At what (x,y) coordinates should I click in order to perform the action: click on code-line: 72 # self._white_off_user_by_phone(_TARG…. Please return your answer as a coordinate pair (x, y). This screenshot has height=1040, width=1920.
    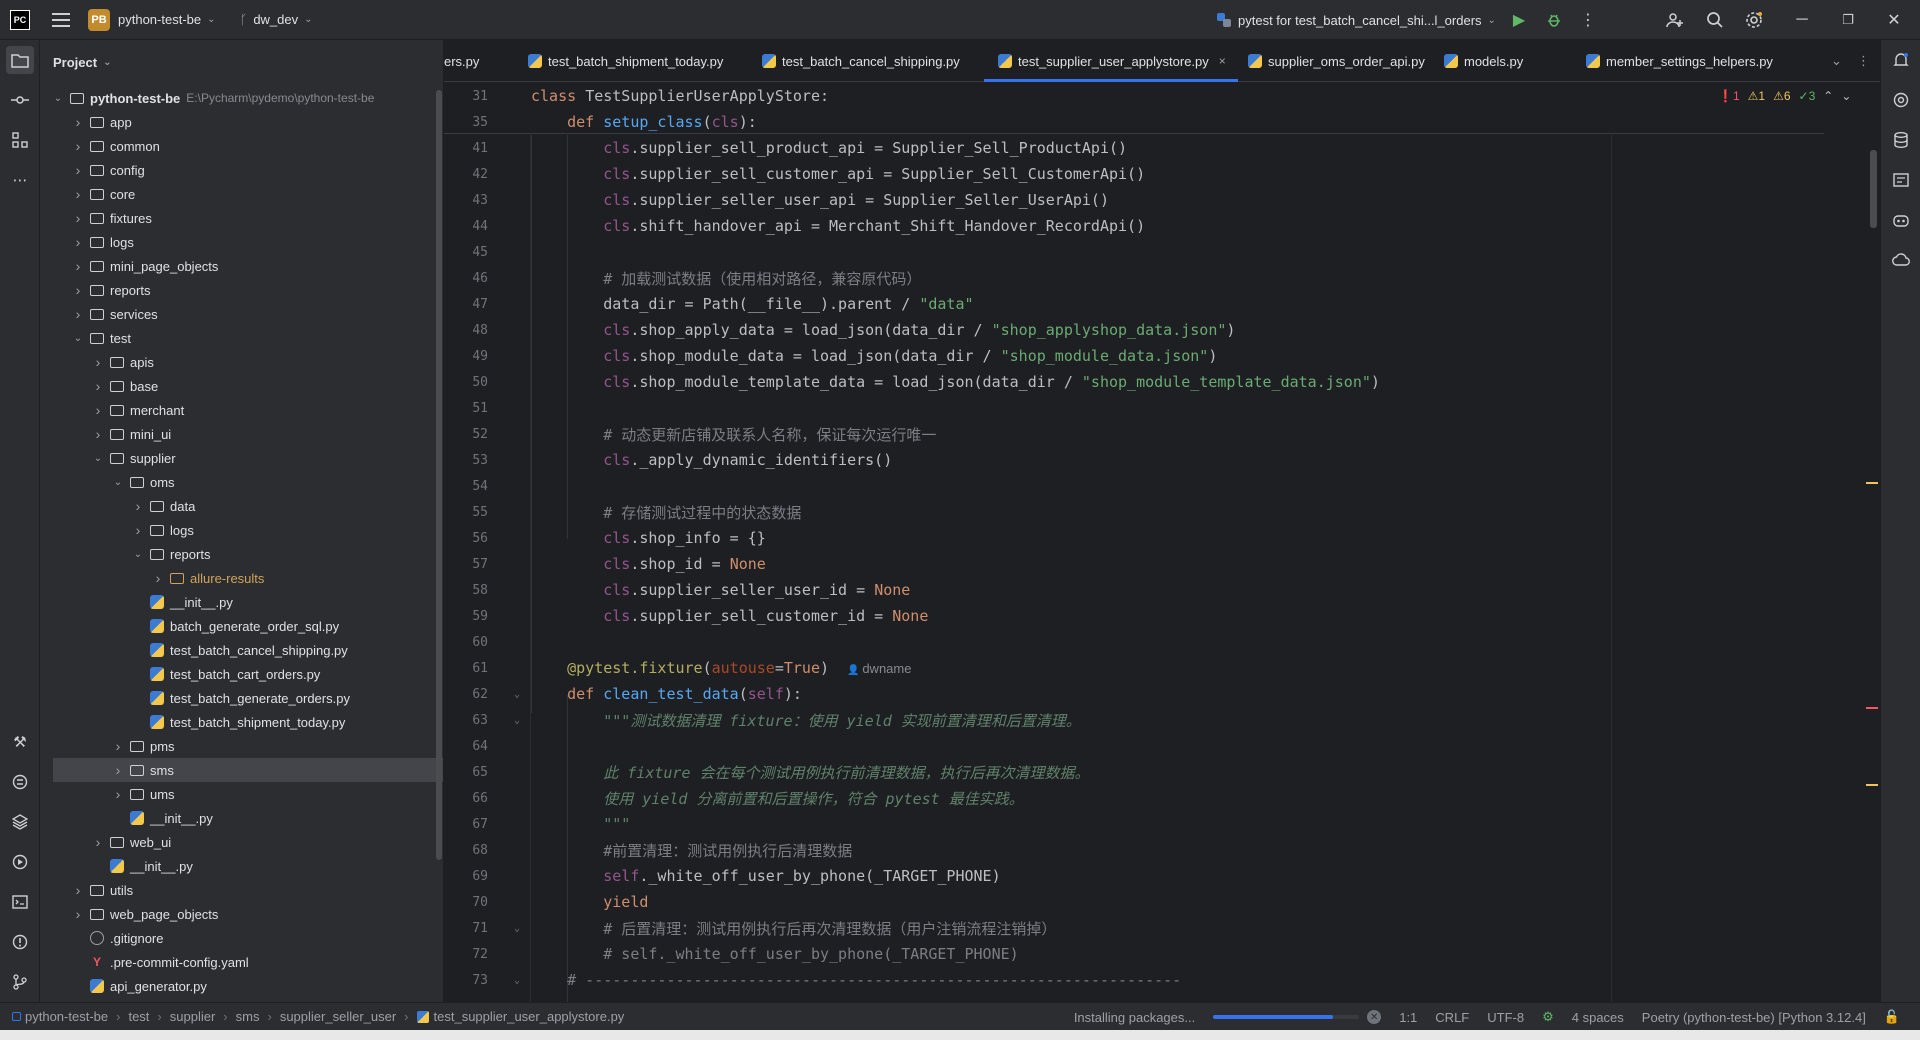
    Looking at the image, I should click on (1134, 954).